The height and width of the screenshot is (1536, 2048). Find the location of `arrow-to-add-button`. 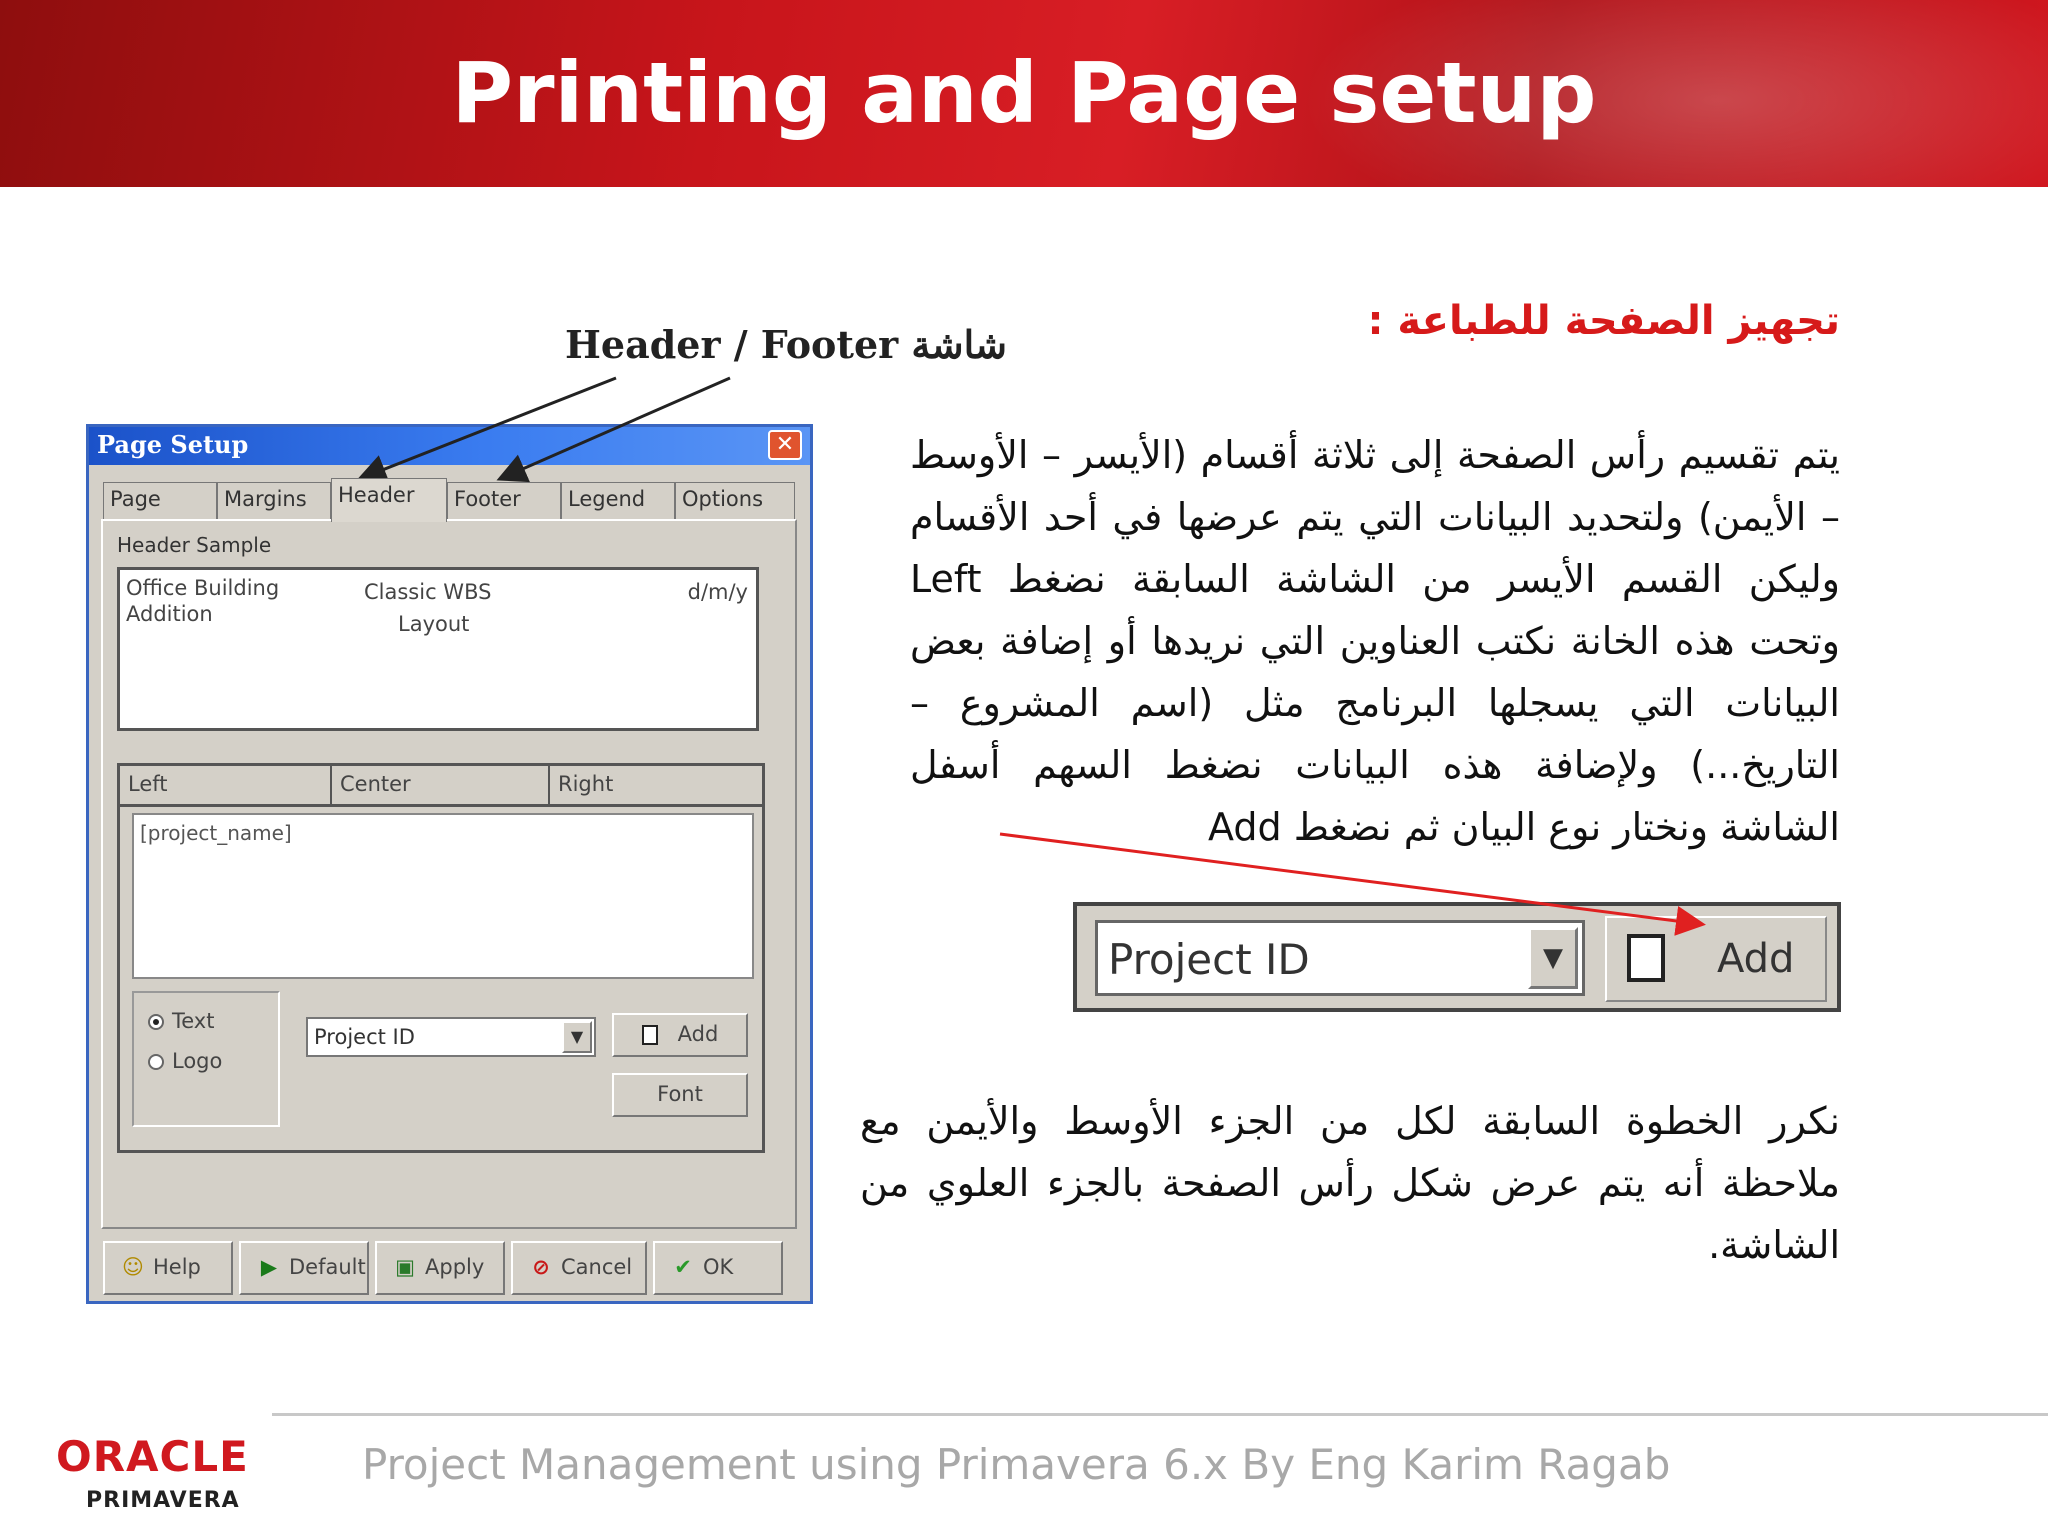

arrow-to-add-button is located at coordinates (1352, 884).